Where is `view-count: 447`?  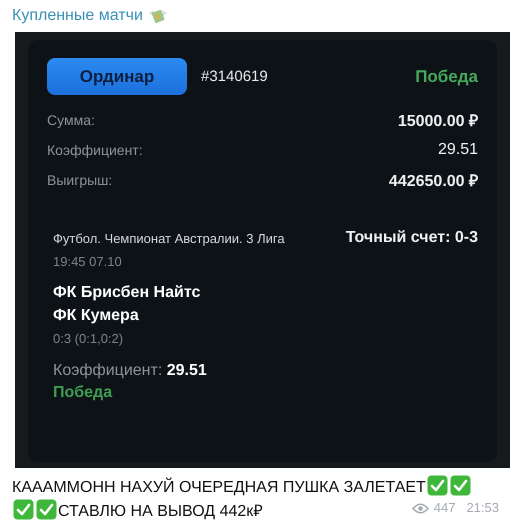 view-count: 447 is located at coordinates (445, 508).